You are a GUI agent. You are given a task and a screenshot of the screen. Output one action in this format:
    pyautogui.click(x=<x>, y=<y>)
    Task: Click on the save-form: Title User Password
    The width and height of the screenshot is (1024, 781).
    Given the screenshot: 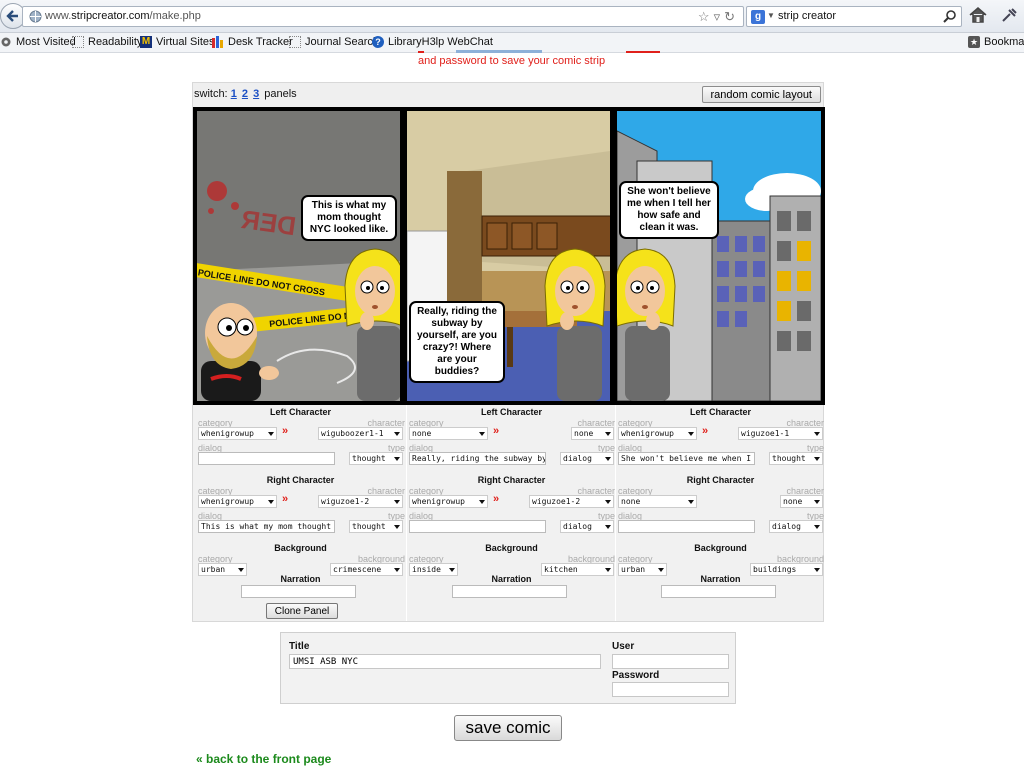 What is the action you would take?
    pyautogui.click(x=508, y=668)
    